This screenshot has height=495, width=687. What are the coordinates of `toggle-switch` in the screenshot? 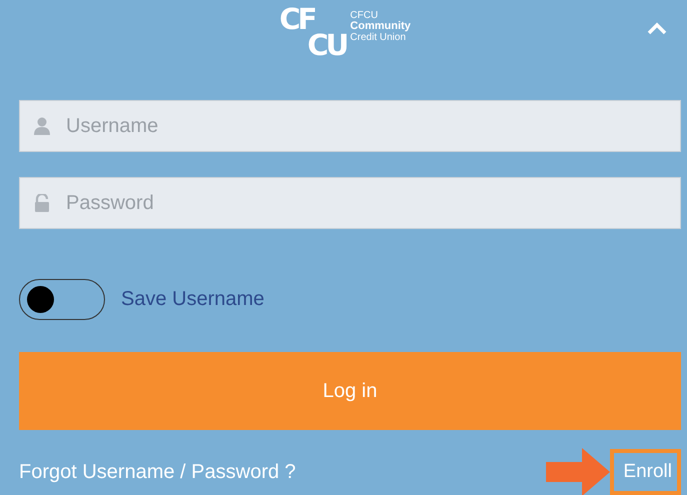 It's located at (62, 299).